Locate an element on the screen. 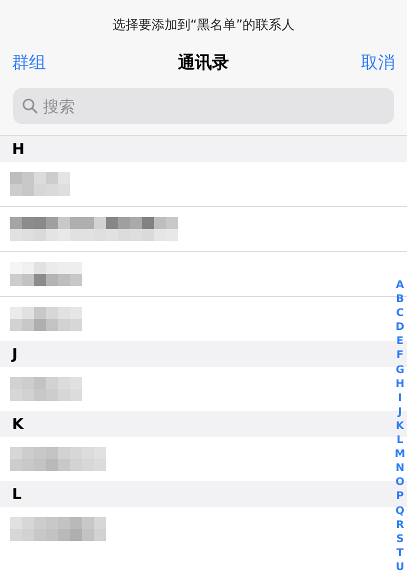 This screenshot has width=407, height=578. prompt-text: 选择要添加到“黑名单”的联系人 is located at coordinates (203, 20).